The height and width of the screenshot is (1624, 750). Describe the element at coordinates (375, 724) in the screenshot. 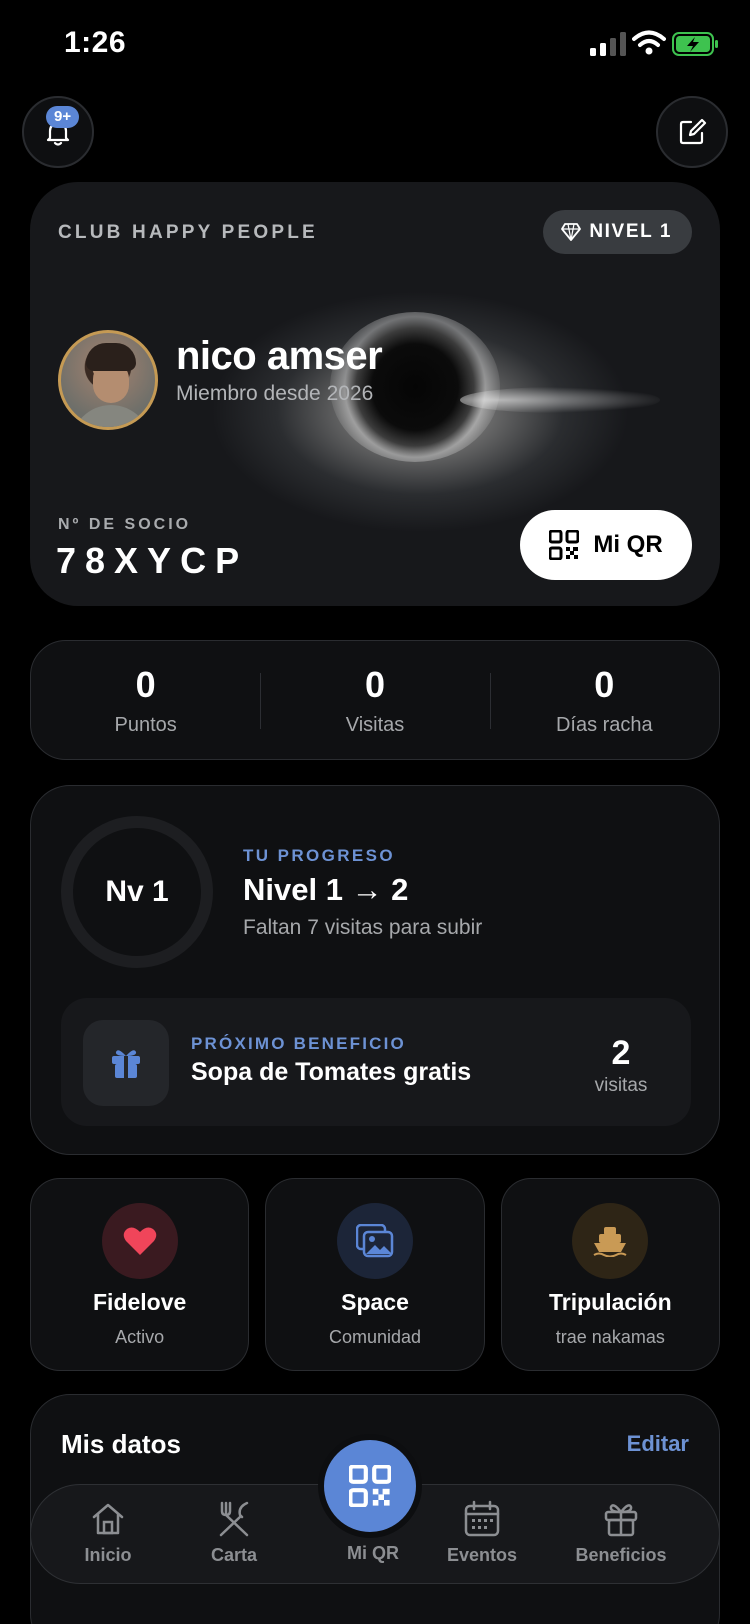

I see `stat-label: Visitas` at that location.